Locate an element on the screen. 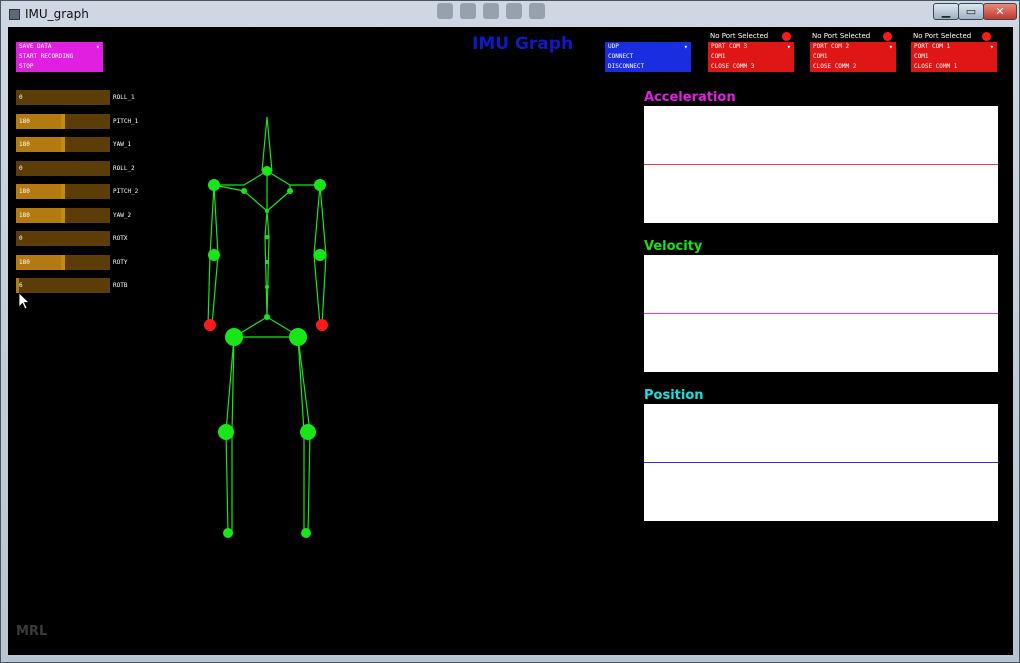 The height and width of the screenshot is (663, 1020). slider-yaw-2: 180 is located at coordinates (63, 215).